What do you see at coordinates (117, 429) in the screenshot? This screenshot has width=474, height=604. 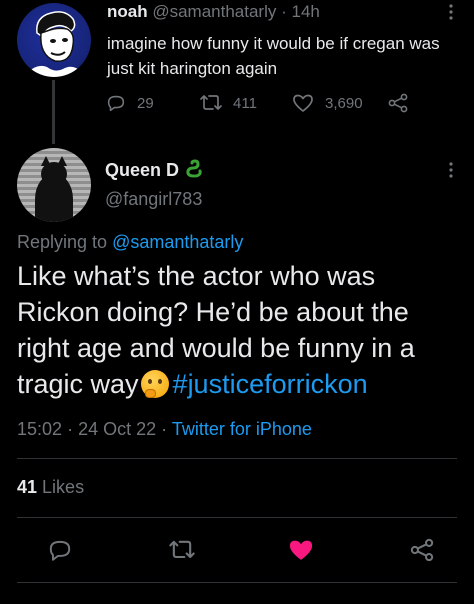 I see `tweet-date: 24 Oct 22` at bounding box center [117, 429].